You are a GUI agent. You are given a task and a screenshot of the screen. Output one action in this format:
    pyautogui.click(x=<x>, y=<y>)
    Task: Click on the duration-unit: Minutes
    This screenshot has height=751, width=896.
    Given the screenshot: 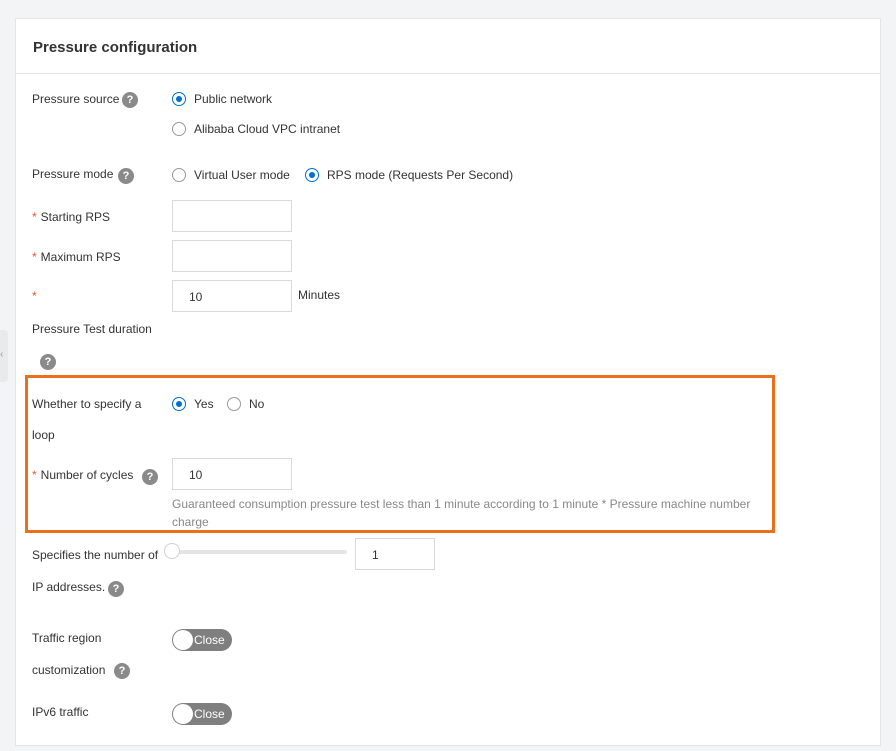 What is the action you would take?
    pyautogui.click(x=319, y=295)
    